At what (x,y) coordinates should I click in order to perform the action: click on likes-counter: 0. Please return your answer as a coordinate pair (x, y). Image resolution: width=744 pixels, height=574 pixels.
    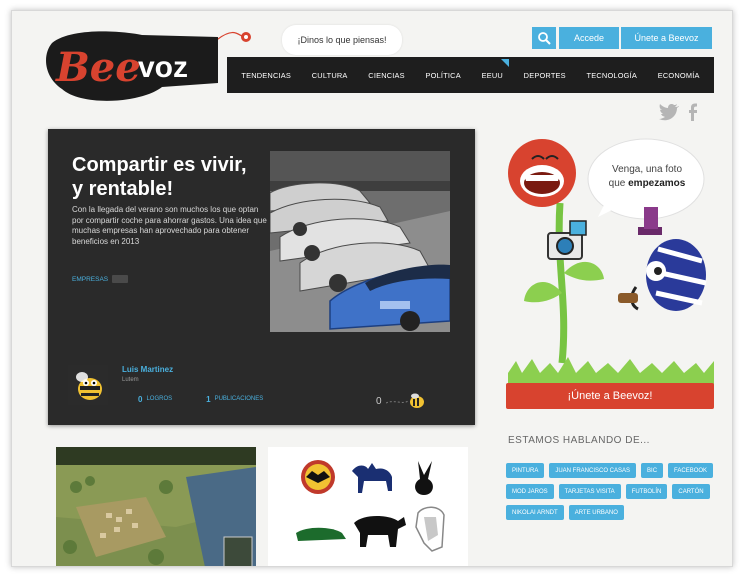
    Looking at the image, I should click on (401, 401).